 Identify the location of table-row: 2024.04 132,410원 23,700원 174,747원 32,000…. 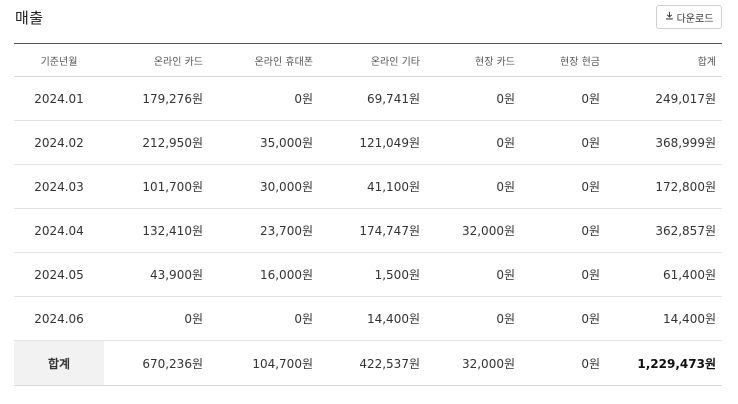
(368, 231).